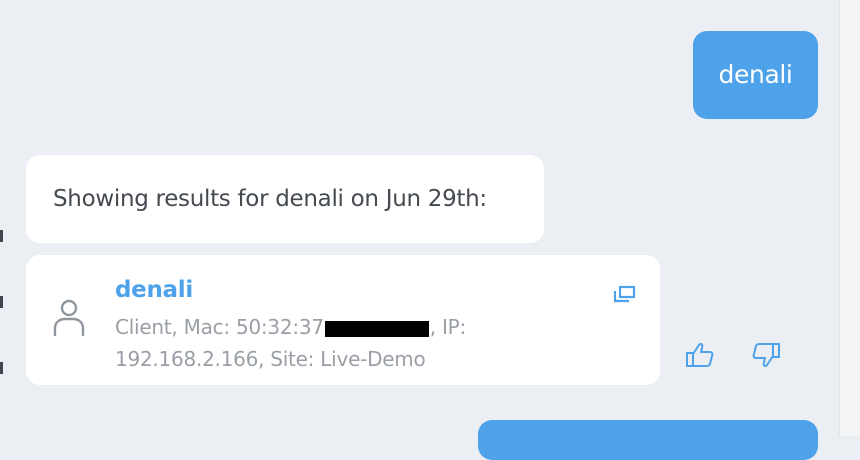 Image resolution: width=860 pixels, height=460 pixels. What do you see at coordinates (648, 440) in the screenshot?
I see `next-user-message-bubble` at bounding box center [648, 440].